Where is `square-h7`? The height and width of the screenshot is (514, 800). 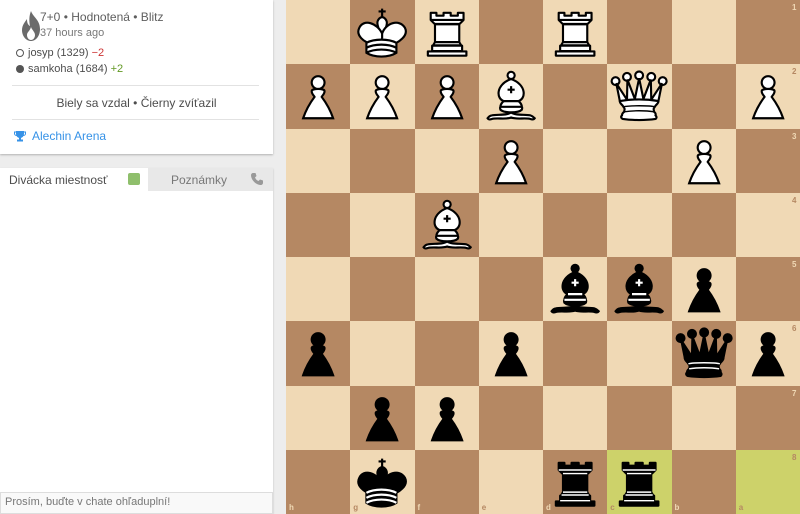
square-h7 is located at coordinates (318, 417).